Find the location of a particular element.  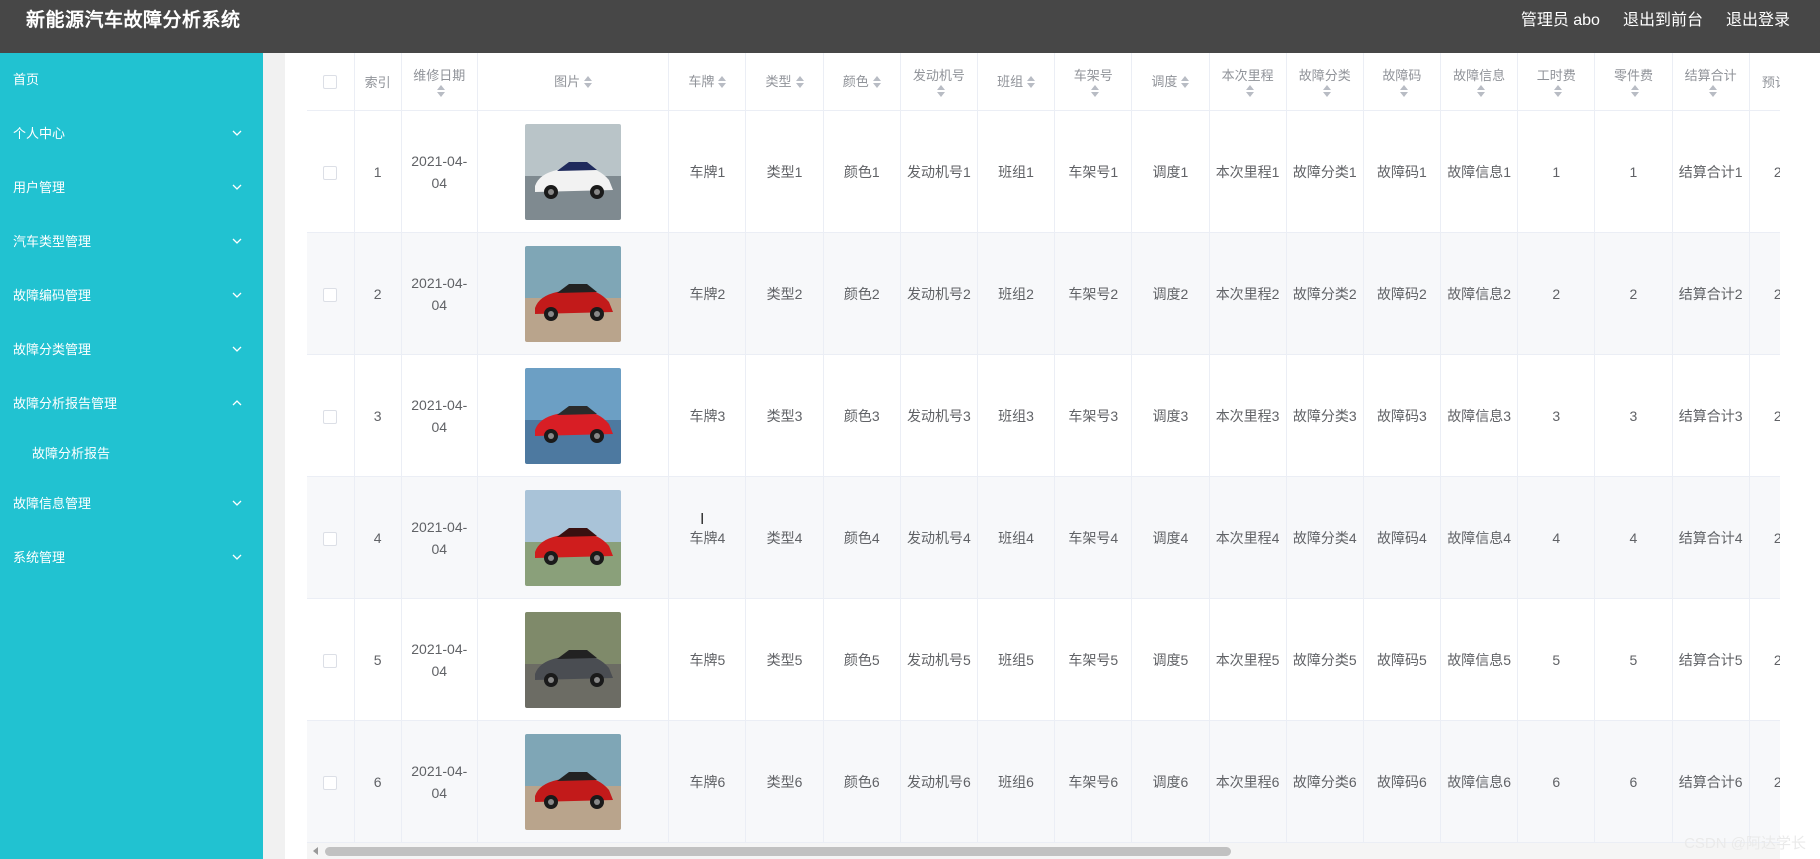

sidebar-item-home: 首页 is located at coordinates (131, 80).